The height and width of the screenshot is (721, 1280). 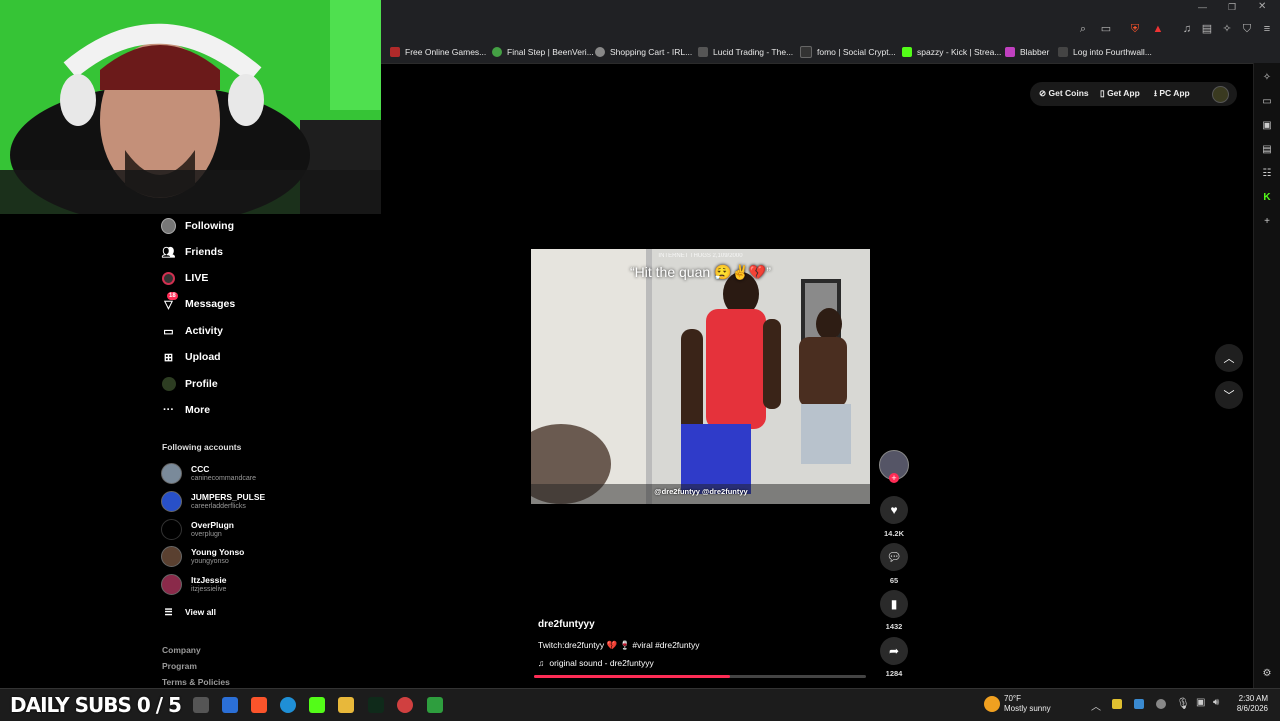 I want to click on minimize-icon: —, so click(x=1202, y=7).